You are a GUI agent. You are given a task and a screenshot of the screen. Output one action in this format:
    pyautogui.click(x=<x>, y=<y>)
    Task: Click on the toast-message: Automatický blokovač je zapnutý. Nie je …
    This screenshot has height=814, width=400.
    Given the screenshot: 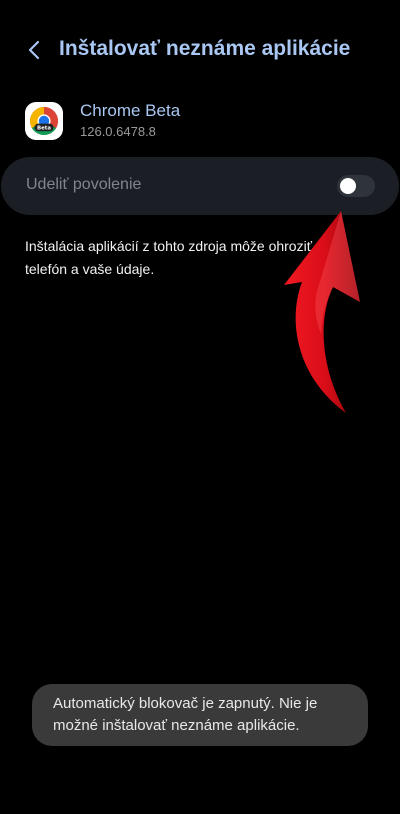 What is the action you would take?
    pyautogui.click(x=200, y=715)
    